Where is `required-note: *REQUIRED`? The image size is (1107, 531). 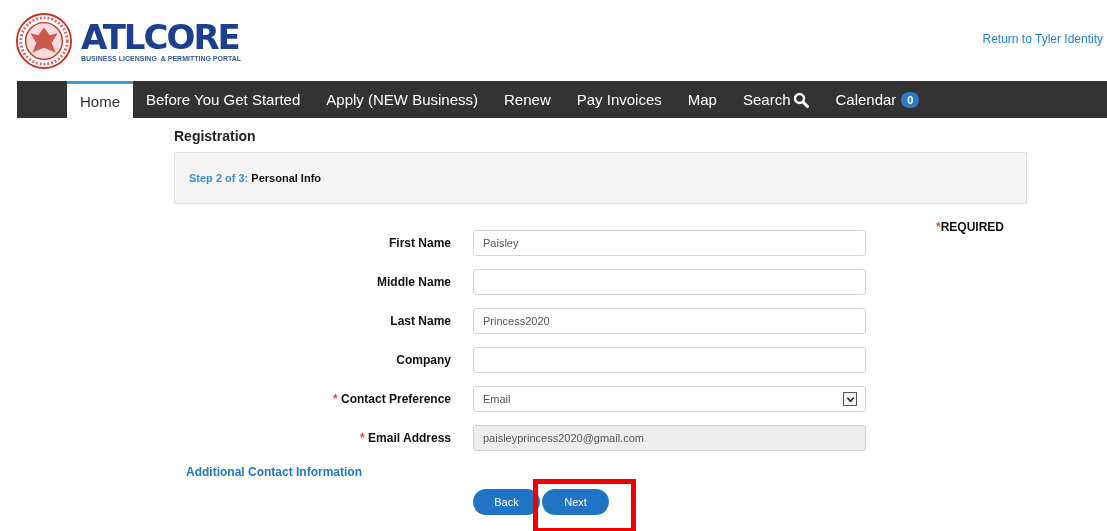 required-note: *REQUIRED is located at coordinates (970, 227).